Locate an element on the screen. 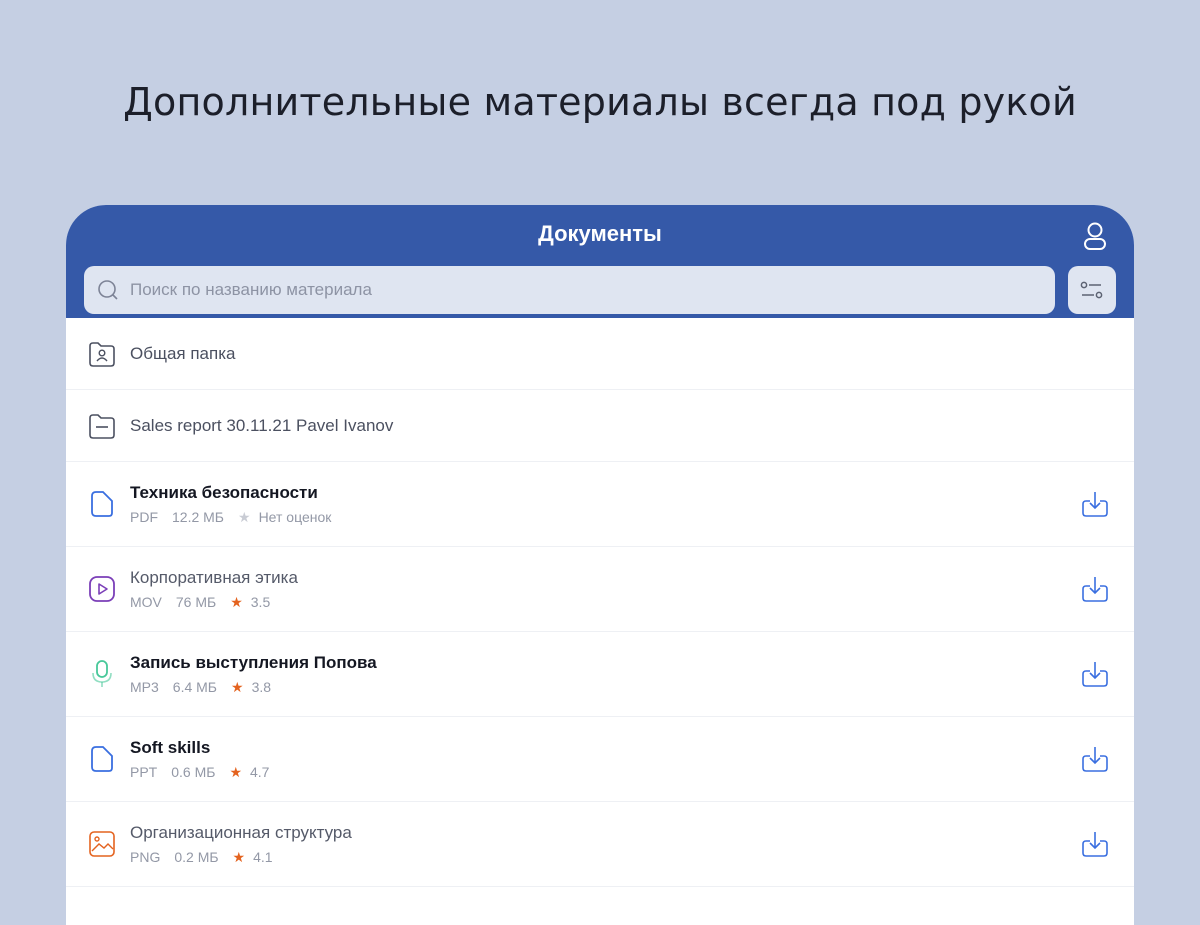  file-rating: Нет оценок is located at coordinates (295, 517).